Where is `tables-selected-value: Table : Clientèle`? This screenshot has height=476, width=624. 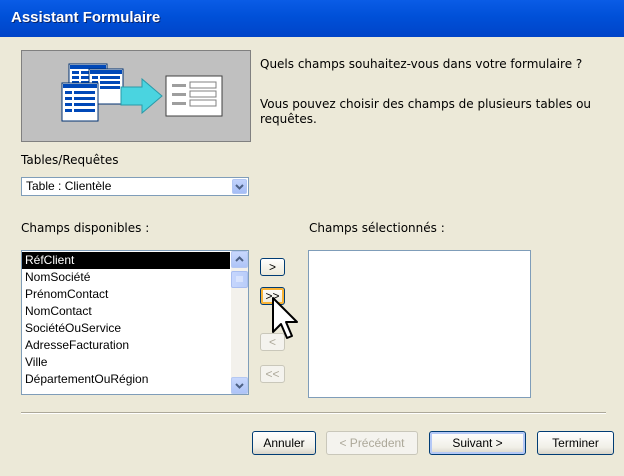
tables-selected-value: Table : Clientèle is located at coordinates (69, 186).